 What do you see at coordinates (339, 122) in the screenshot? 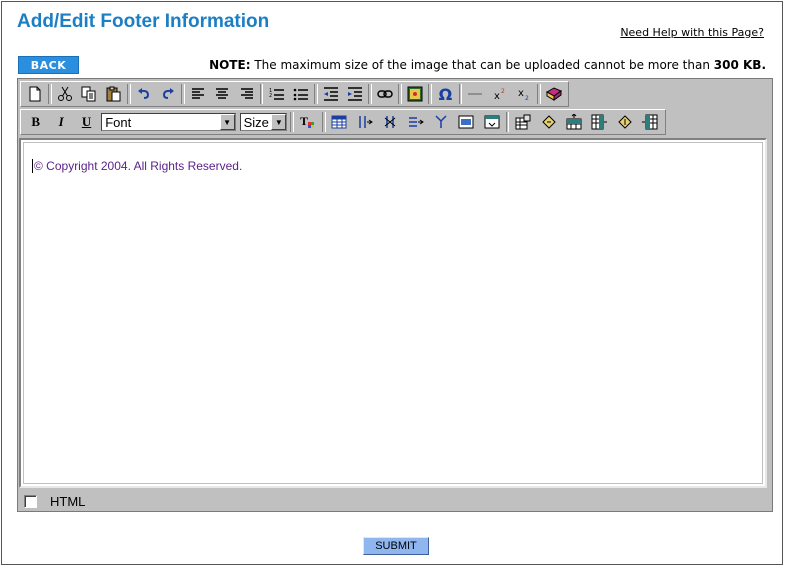
I see `insert-table-icon` at bounding box center [339, 122].